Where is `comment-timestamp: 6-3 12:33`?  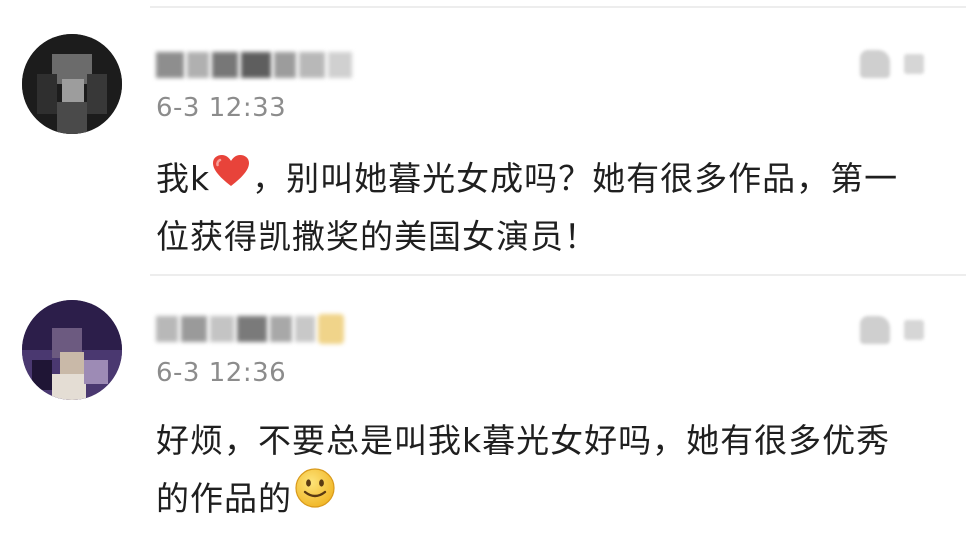
comment-timestamp: 6-3 12:33 is located at coordinates (221, 108).